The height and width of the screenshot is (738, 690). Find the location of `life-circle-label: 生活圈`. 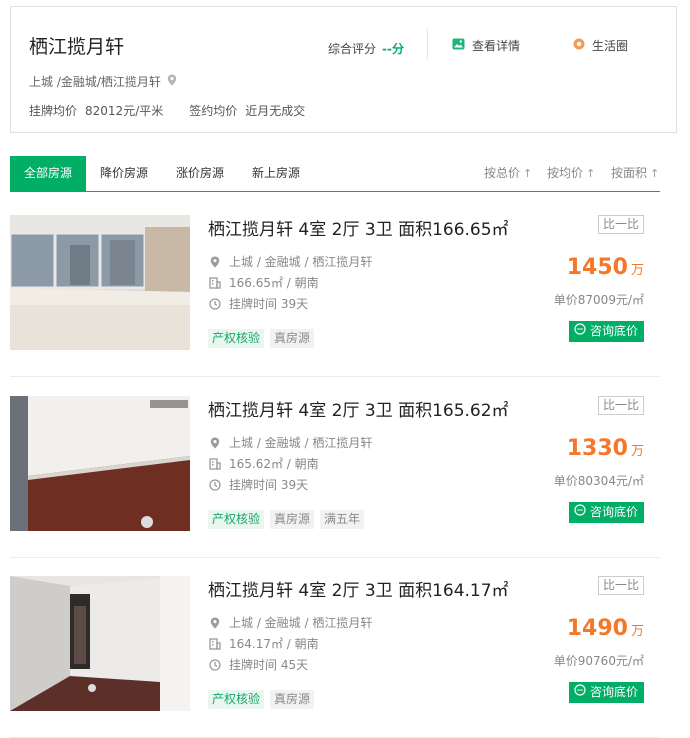

life-circle-label: 生活圈 is located at coordinates (610, 46).